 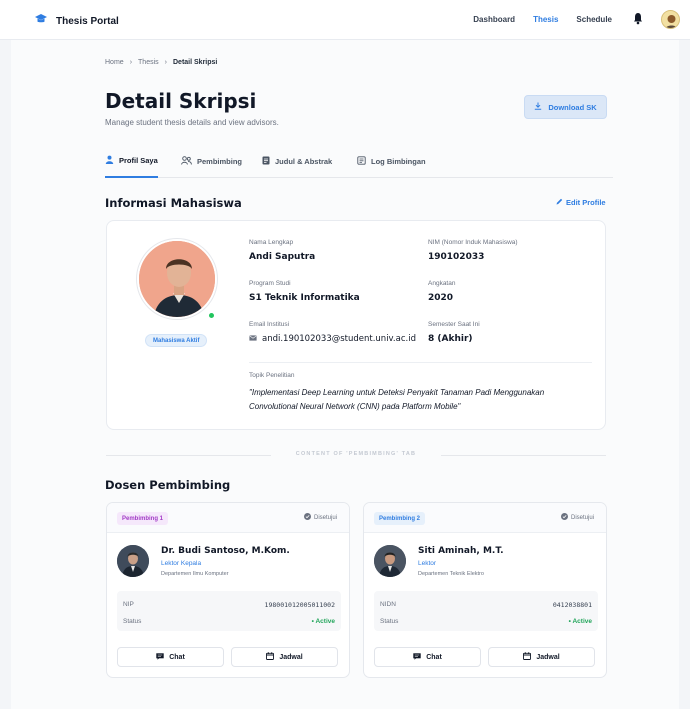 What do you see at coordinates (271, 242) in the screenshot?
I see `name-label: Nama Lengkap` at bounding box center [271, 242].